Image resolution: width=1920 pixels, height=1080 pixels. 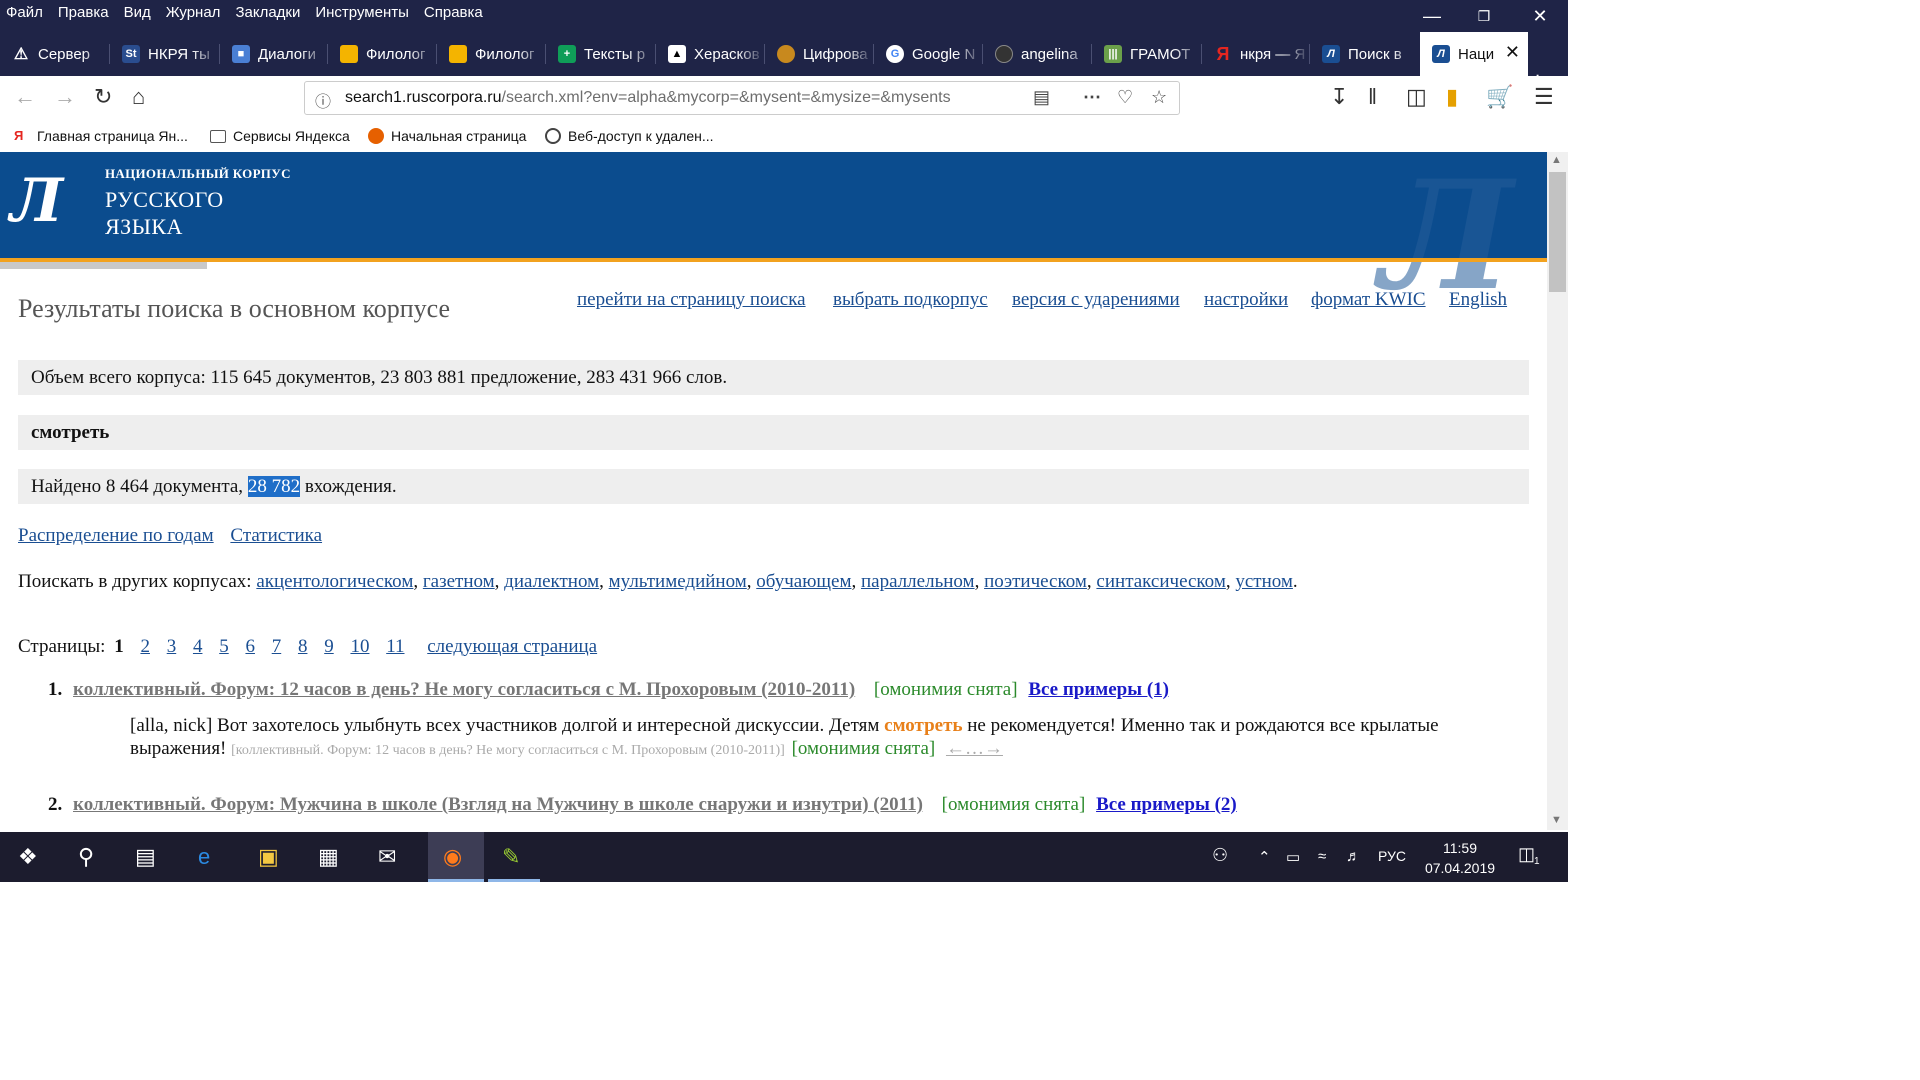 I want to click on corpus-link: обучающем, so click(x=803, y=581).